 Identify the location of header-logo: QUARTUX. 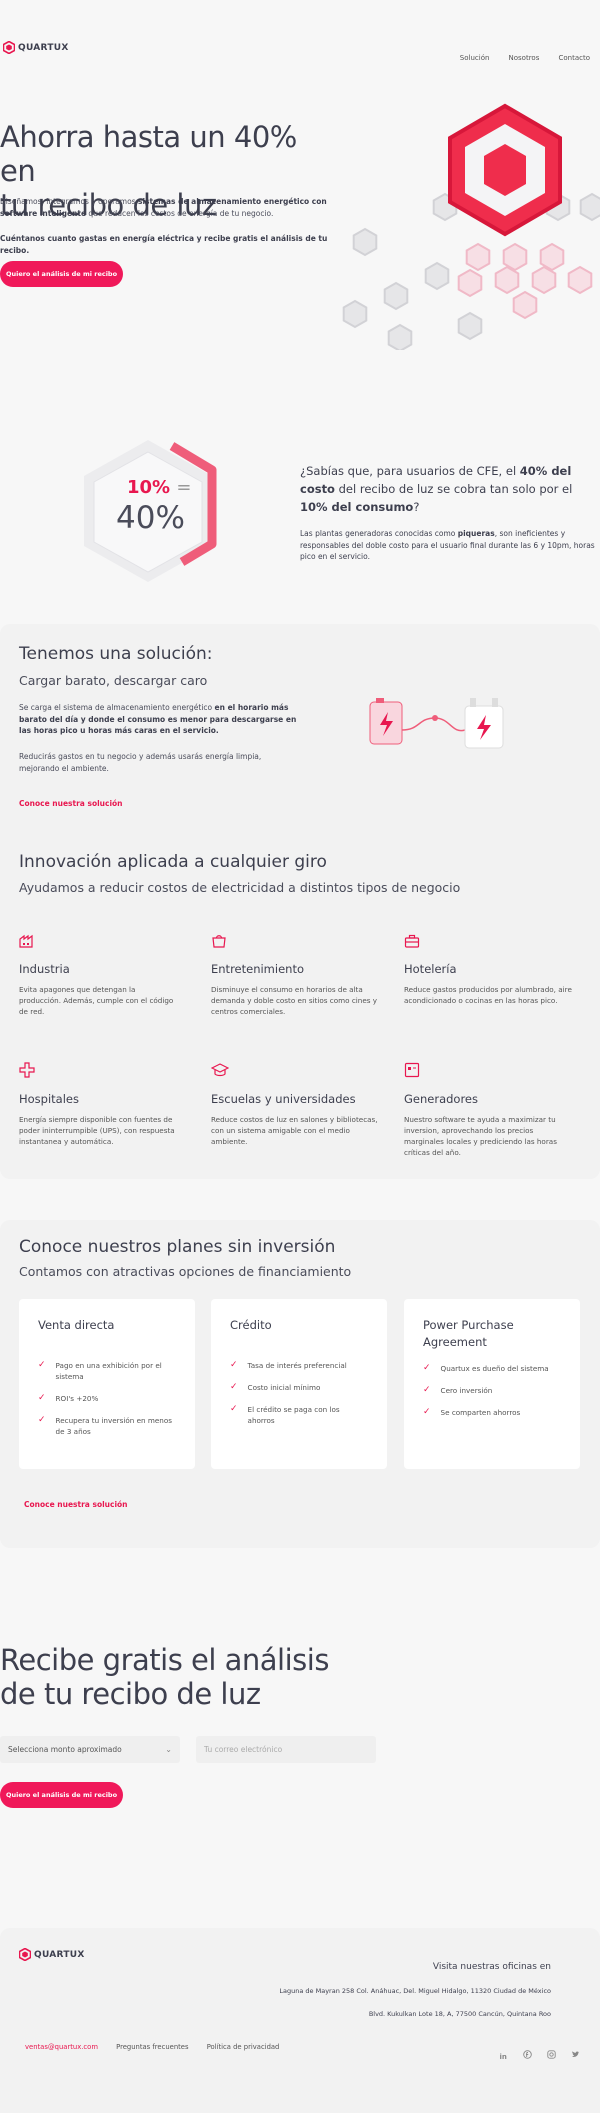
(36, 47).